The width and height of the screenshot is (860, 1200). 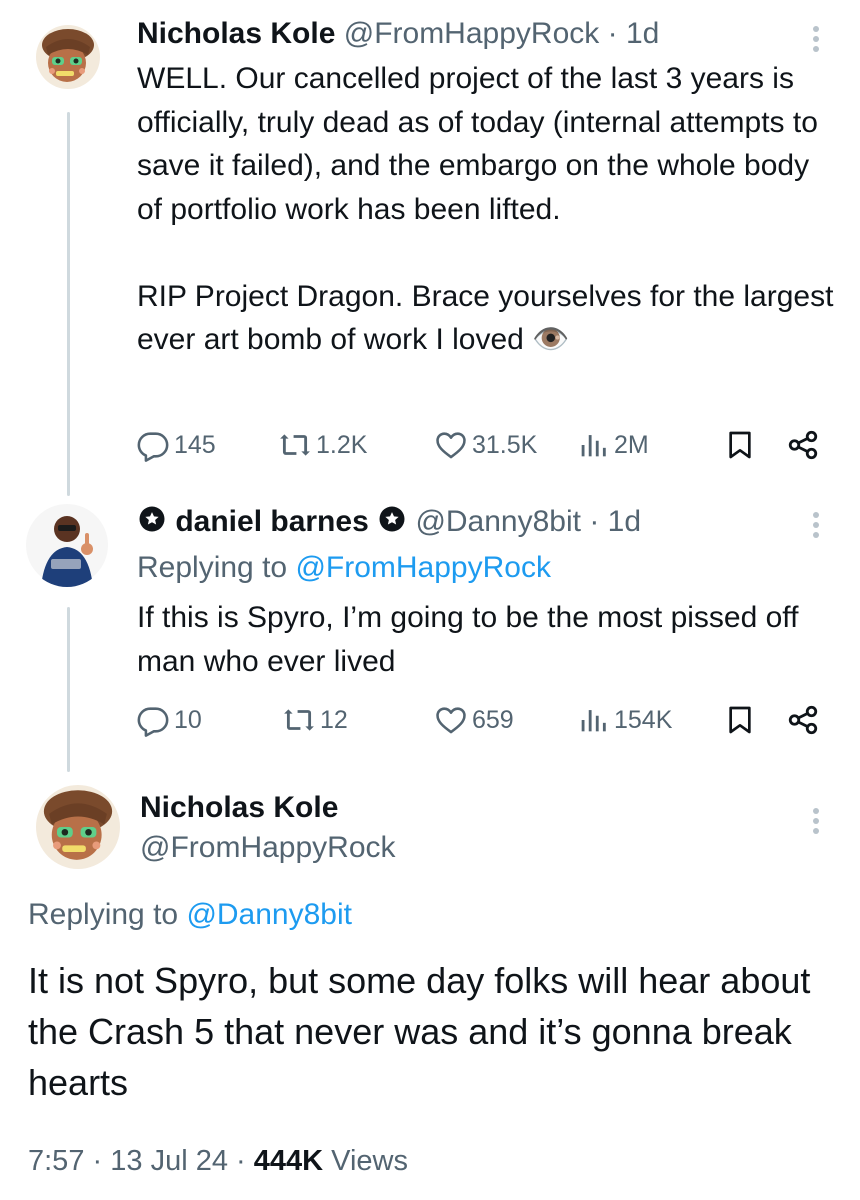 What do you see at coordinates (369, 1161) in the screenshot?
I see `views-label: Views` at bounding box center [369, 1161].